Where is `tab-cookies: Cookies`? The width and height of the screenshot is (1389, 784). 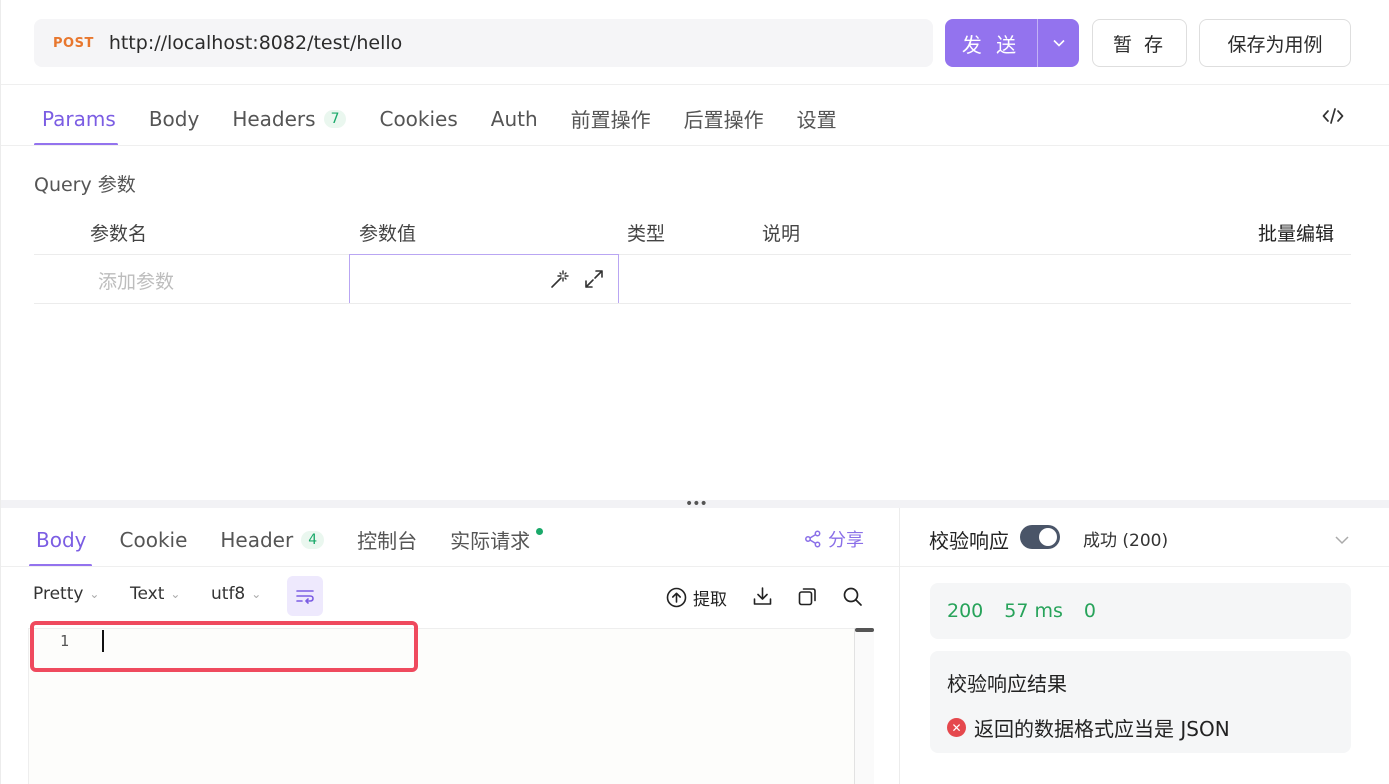 tab-cookies: Cookies is located at coordinates (418, 119).